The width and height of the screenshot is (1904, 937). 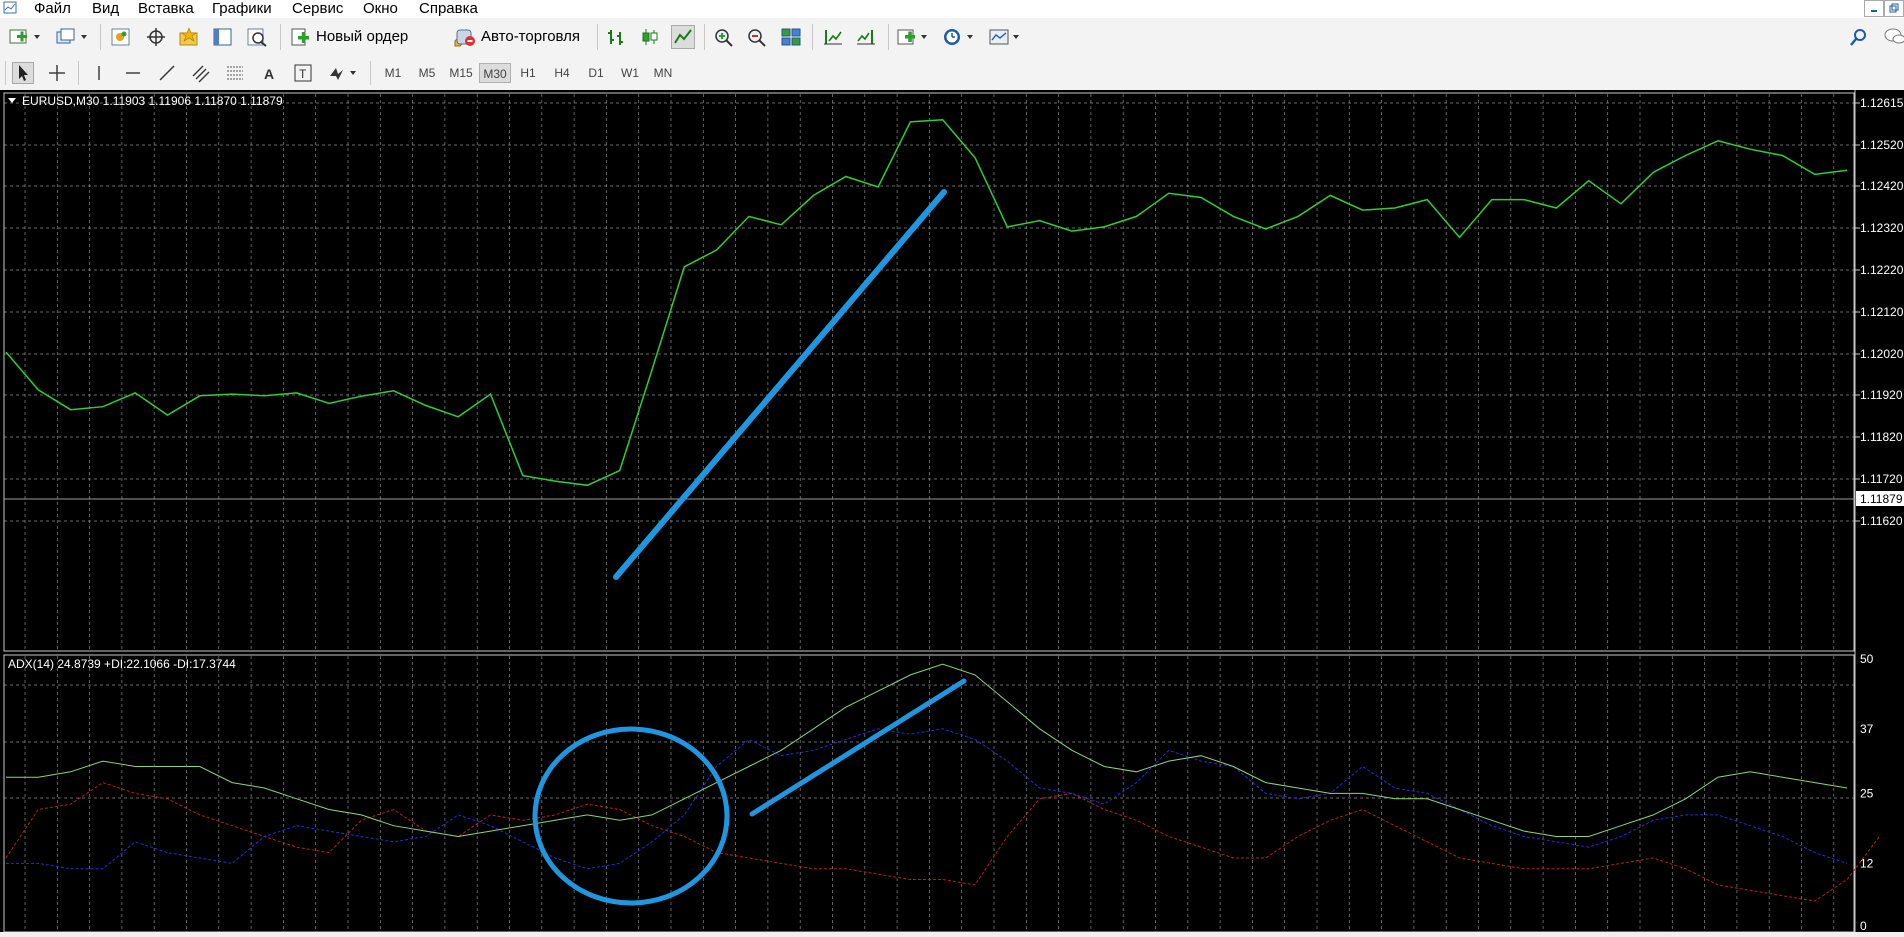 I want to click on menu-help: Справка, so click(x=448, y=8).